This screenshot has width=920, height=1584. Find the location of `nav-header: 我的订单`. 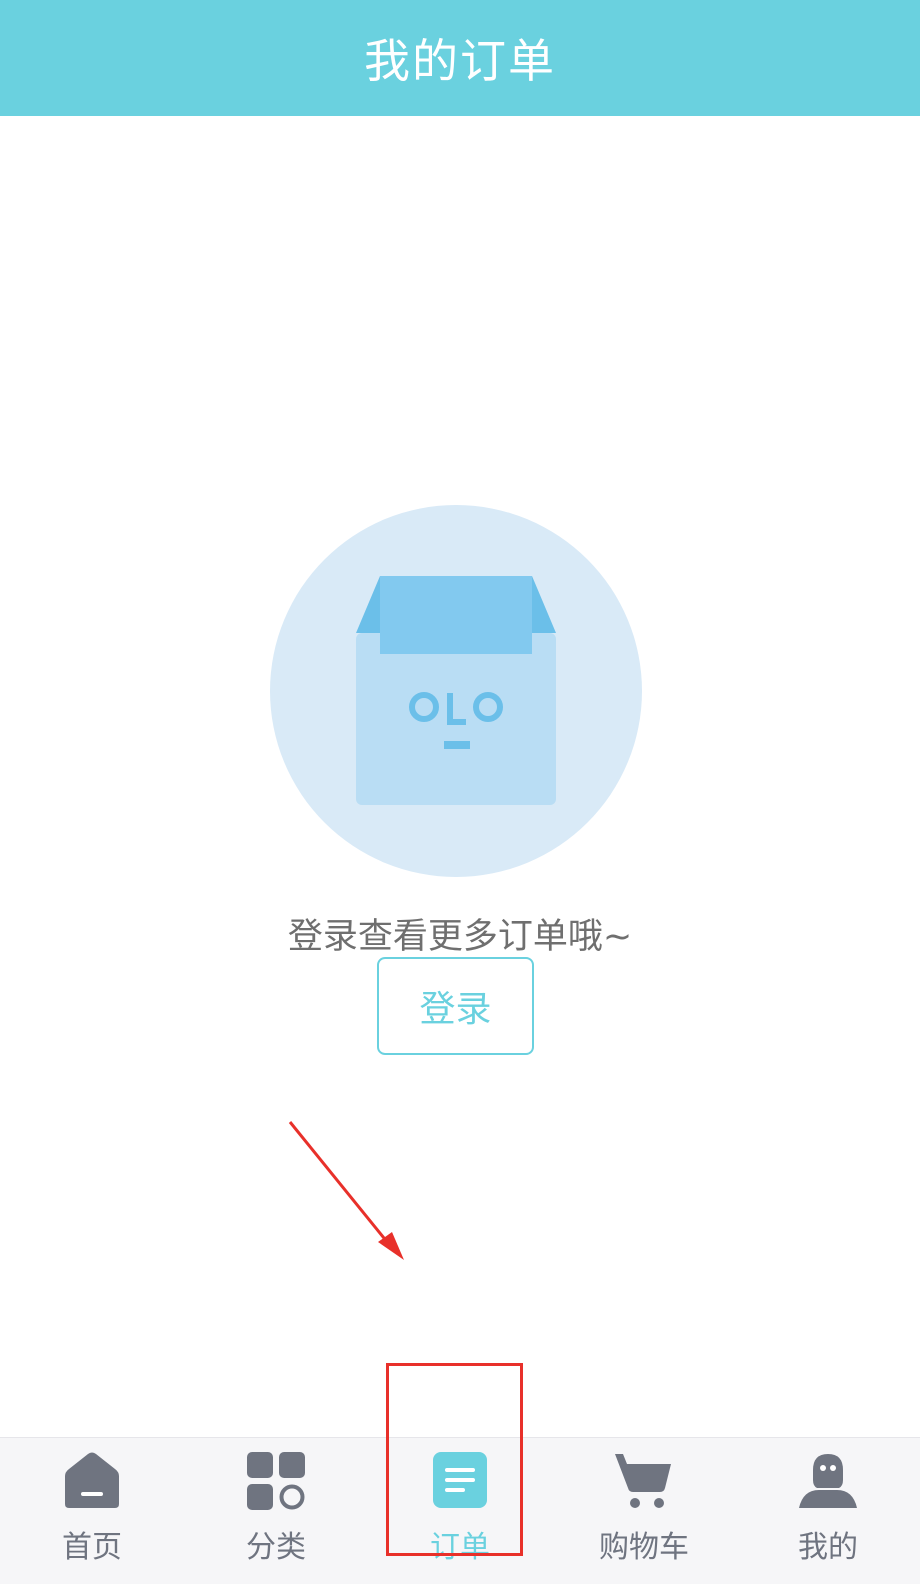

nav-header: 我的订单 is located at coordinates (460, 58).